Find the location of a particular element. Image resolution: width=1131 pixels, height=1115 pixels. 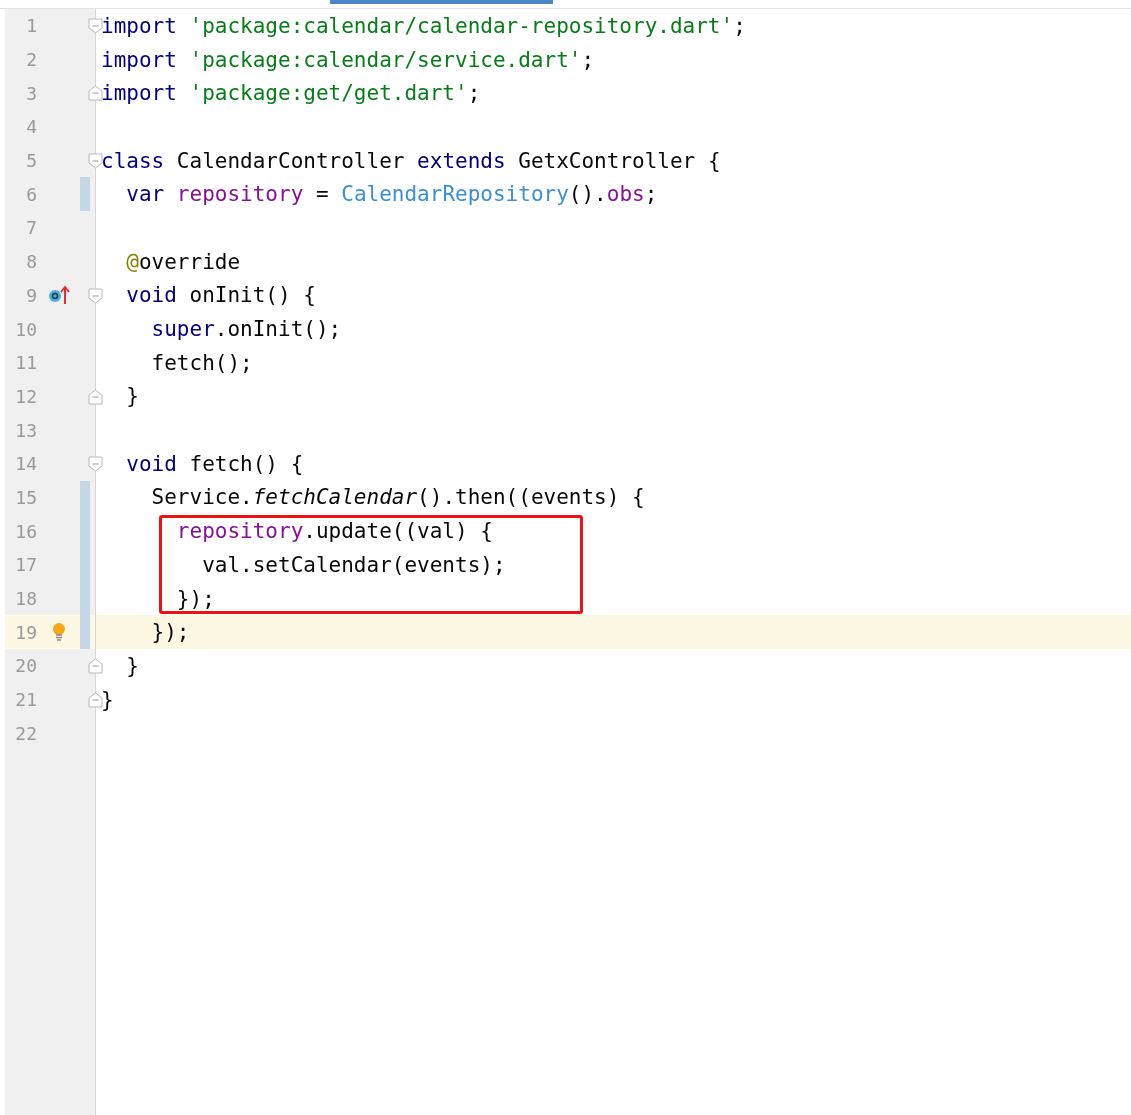

line-number: 8 is located at coordinates (31, 262).